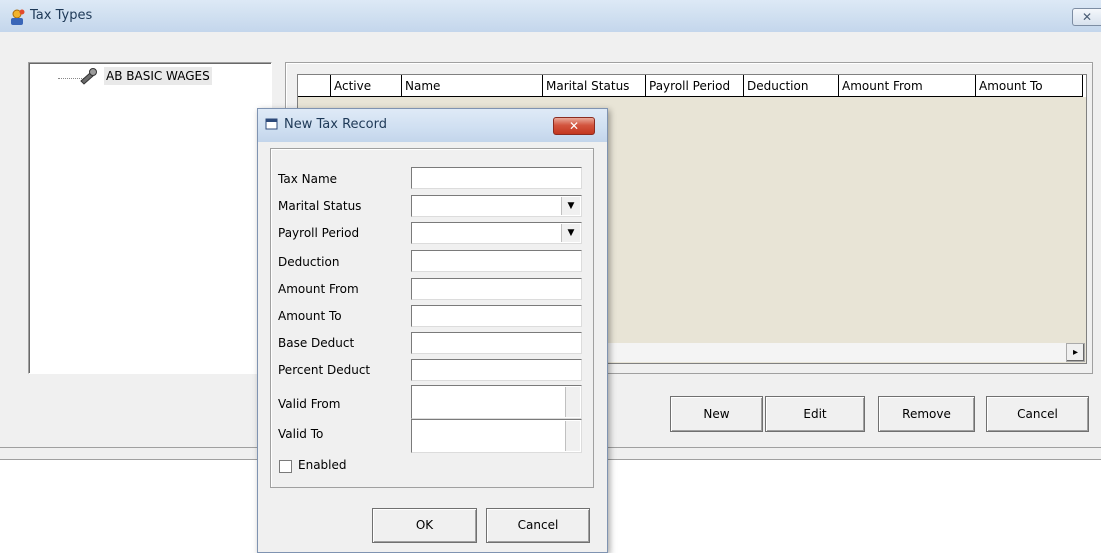  Describe the element at coordinates (496, 343) in the screenshot. I see `base-deduct-input` at that location.